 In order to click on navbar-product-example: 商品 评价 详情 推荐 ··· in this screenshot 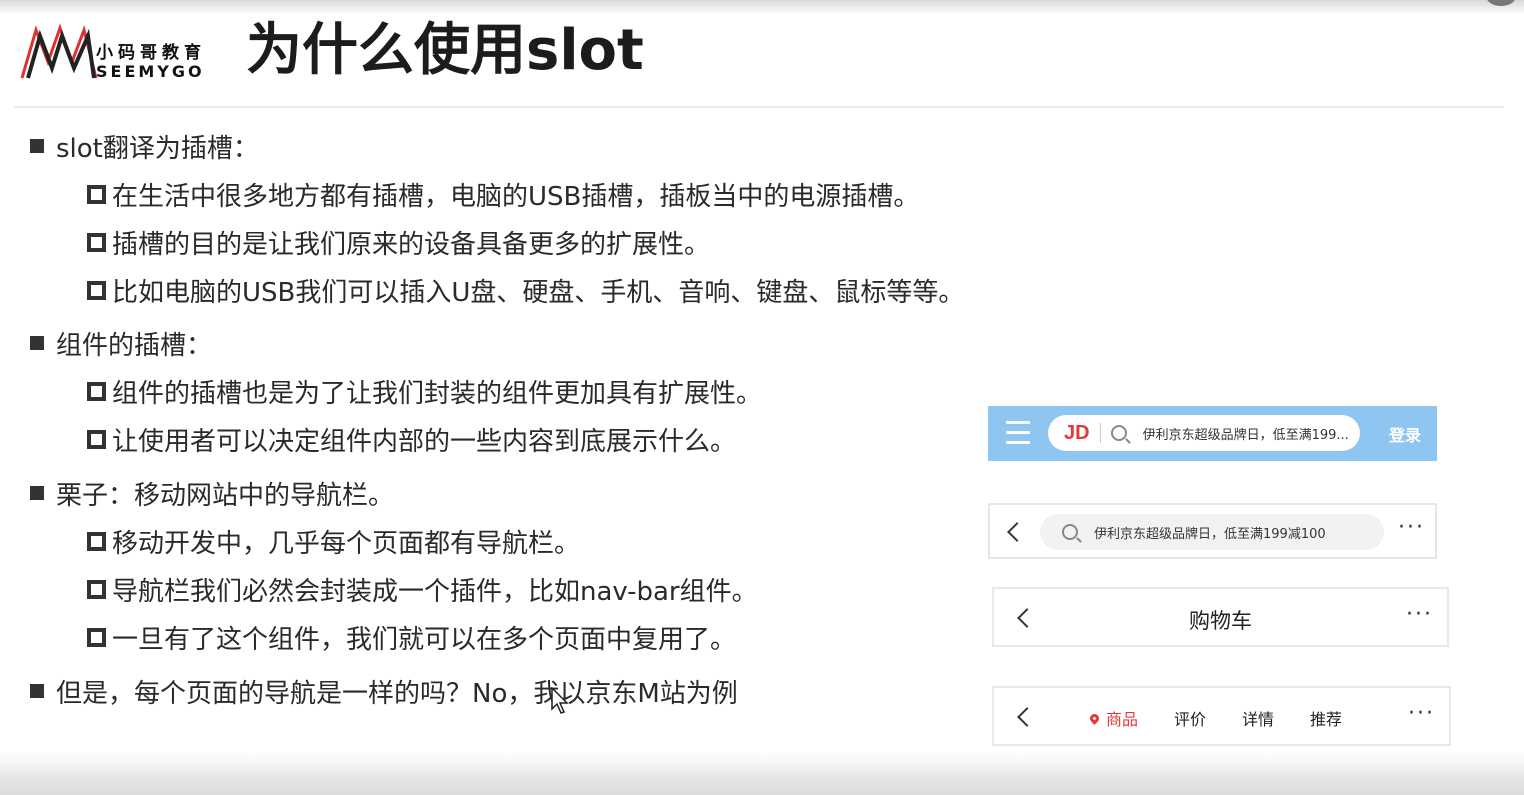, I will do `click(1221, 716)`.